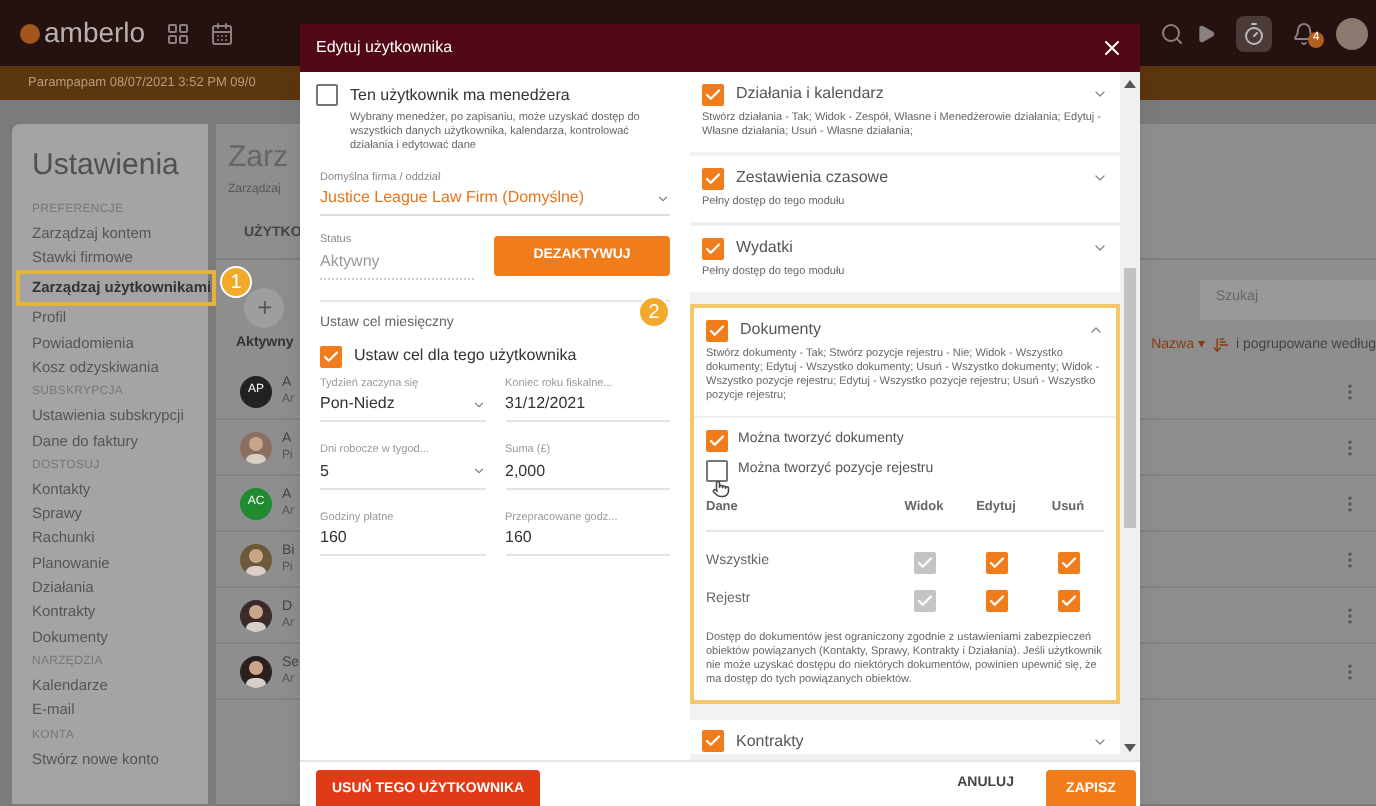  What do you see at coordinates (765, 248) in the screenshot?
I see `module-title: Wydatki` at bounding box center [765, 248].